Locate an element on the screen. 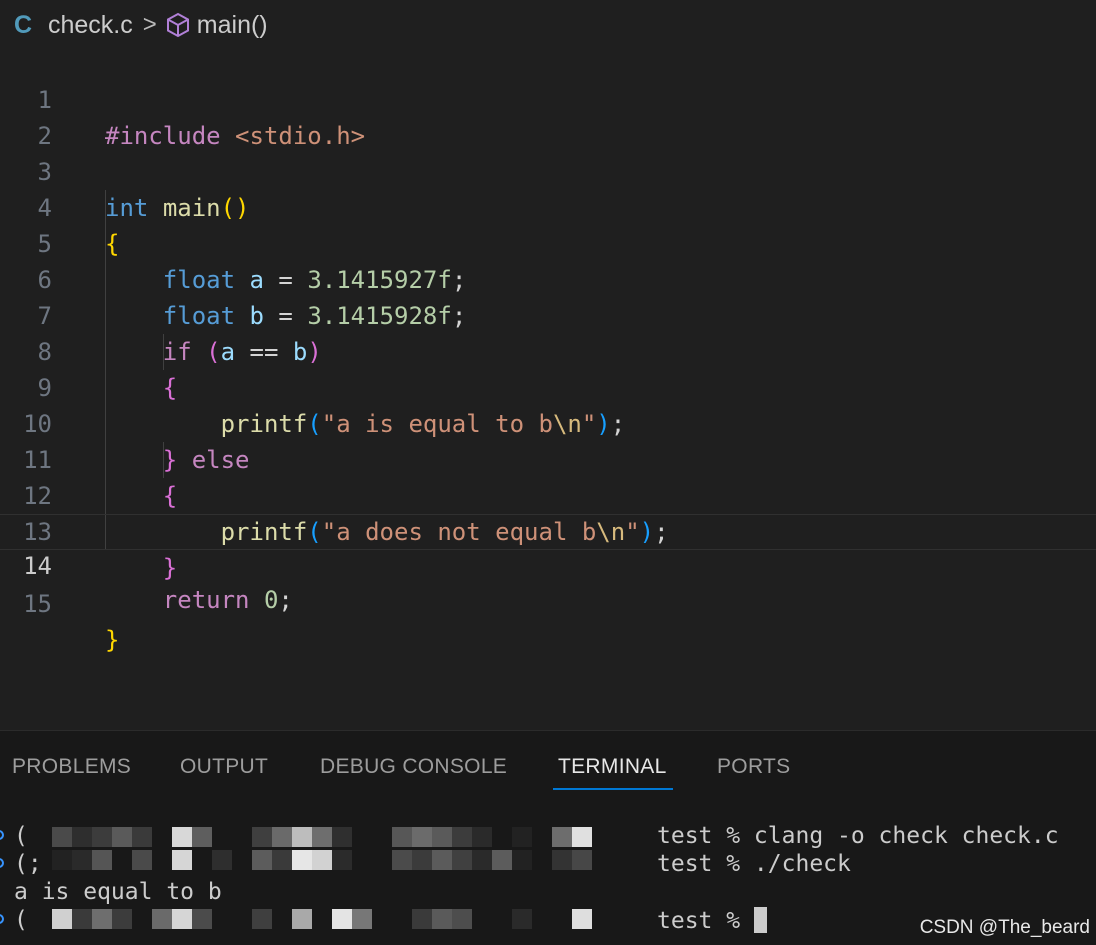 This screenshot has width=1096, height=945. chevron-right-icon: > is located at coordinates (149, 24).